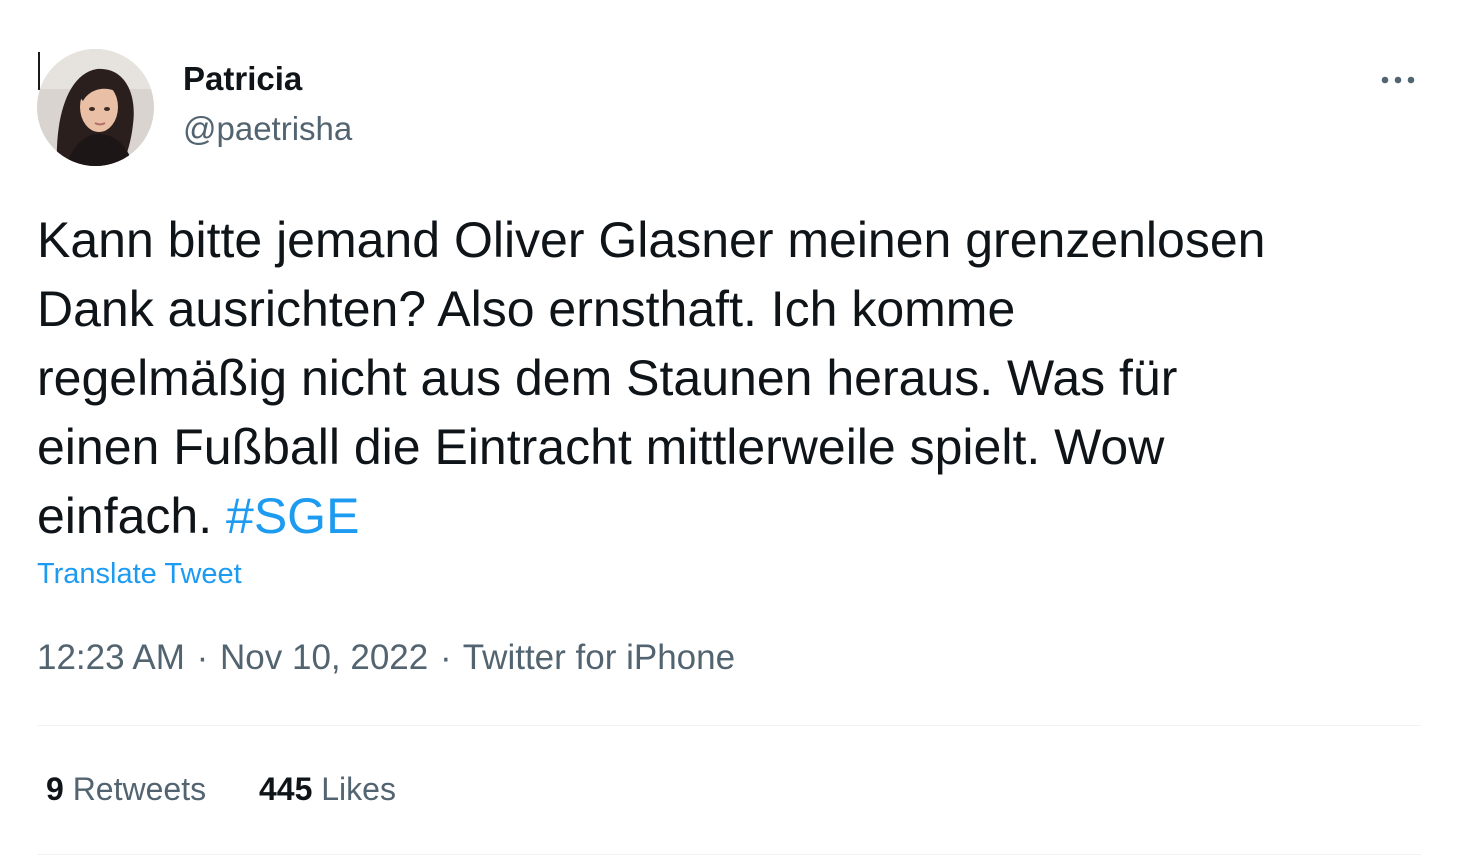 This screenshot has width=1460, height=858. What do you see at coordinates (267, 129) in the screenshot?
I see `user-handle: @paetrisha` at bounding box center [267, 129].